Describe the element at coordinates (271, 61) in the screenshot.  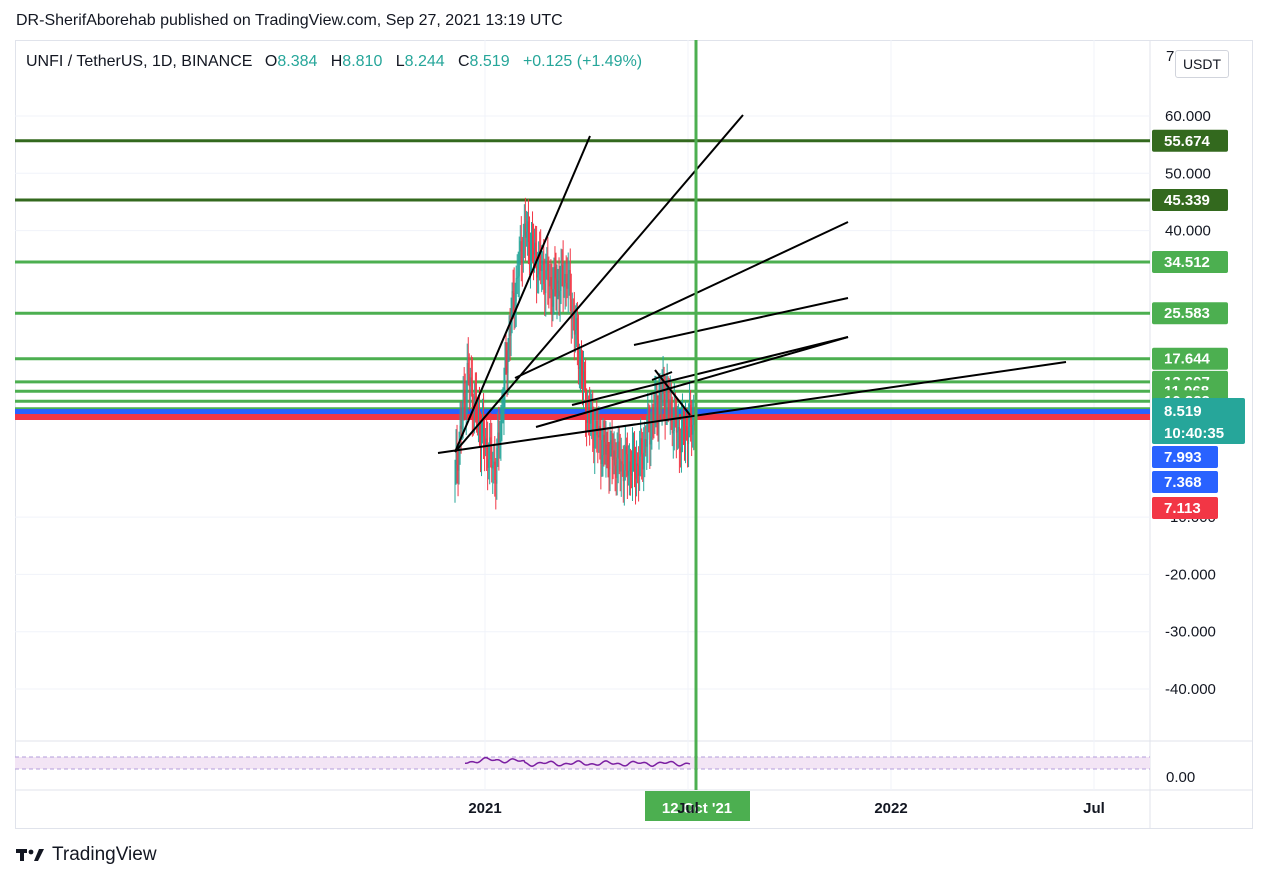
I see `open-label: O` at that location.